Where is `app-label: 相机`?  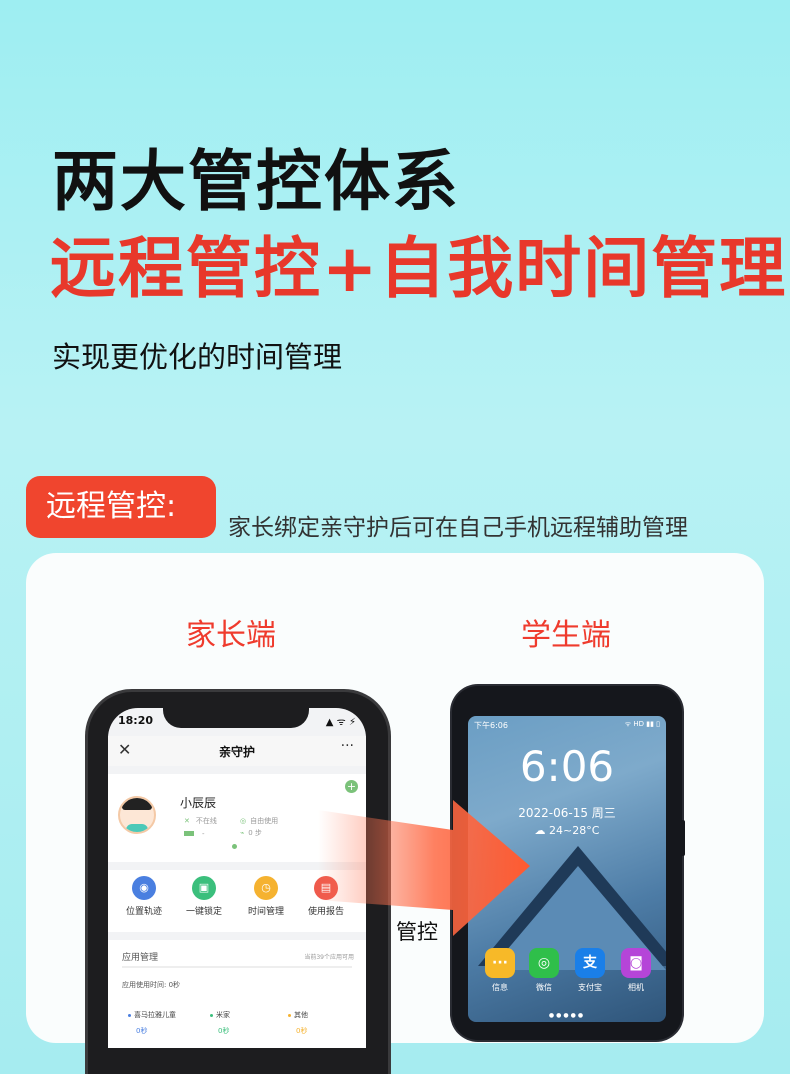 app-label: 相机 is located at coordinates (636, 987).